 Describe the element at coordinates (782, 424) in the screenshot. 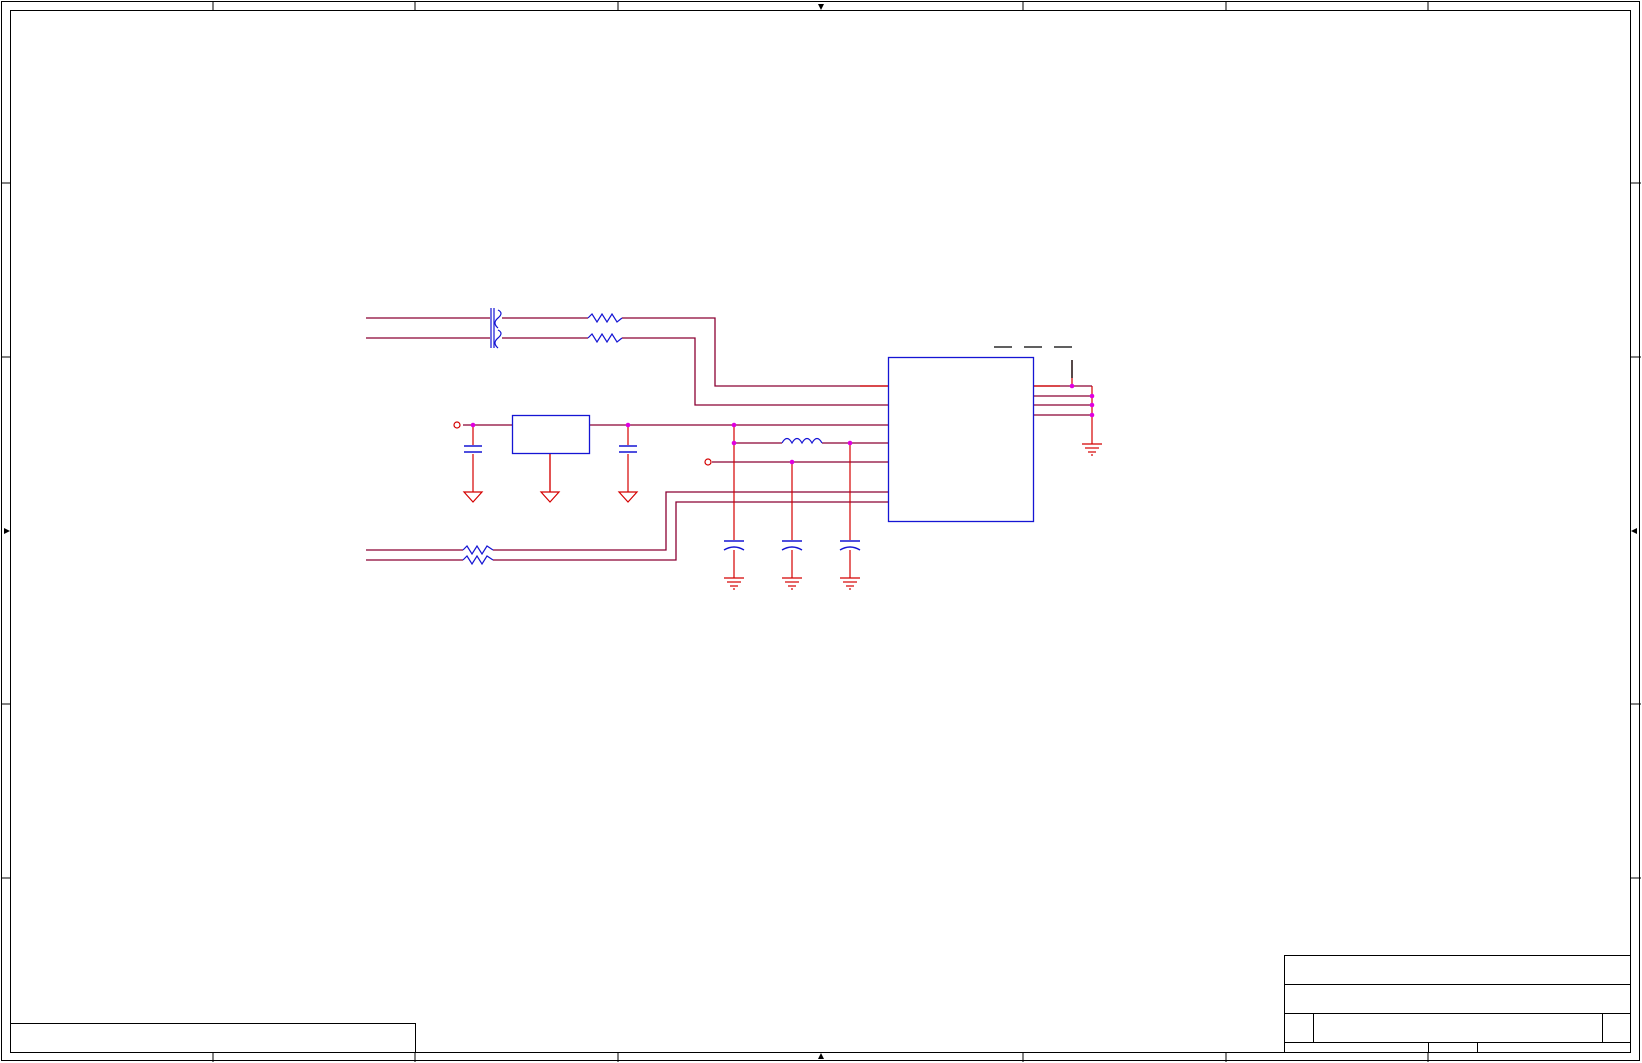

I see `junctions` at that location.